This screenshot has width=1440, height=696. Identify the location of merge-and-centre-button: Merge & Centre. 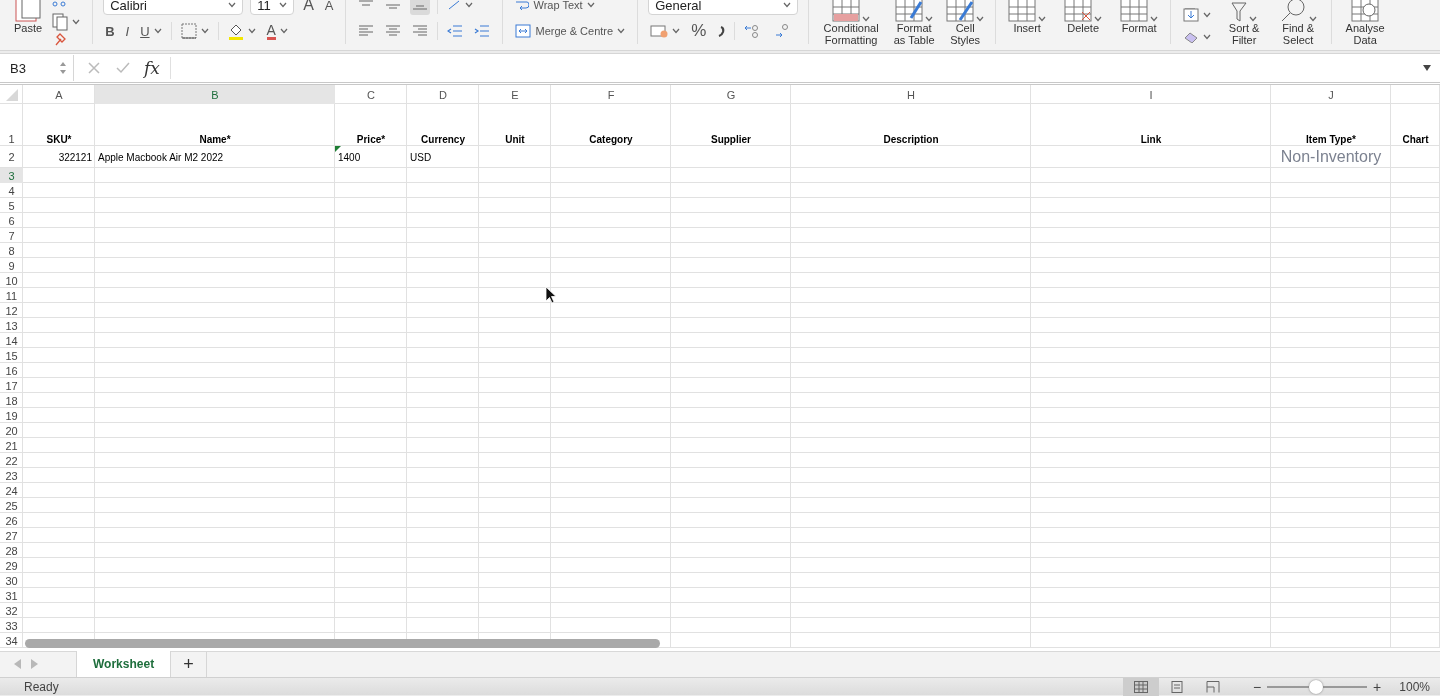
(570, 31).